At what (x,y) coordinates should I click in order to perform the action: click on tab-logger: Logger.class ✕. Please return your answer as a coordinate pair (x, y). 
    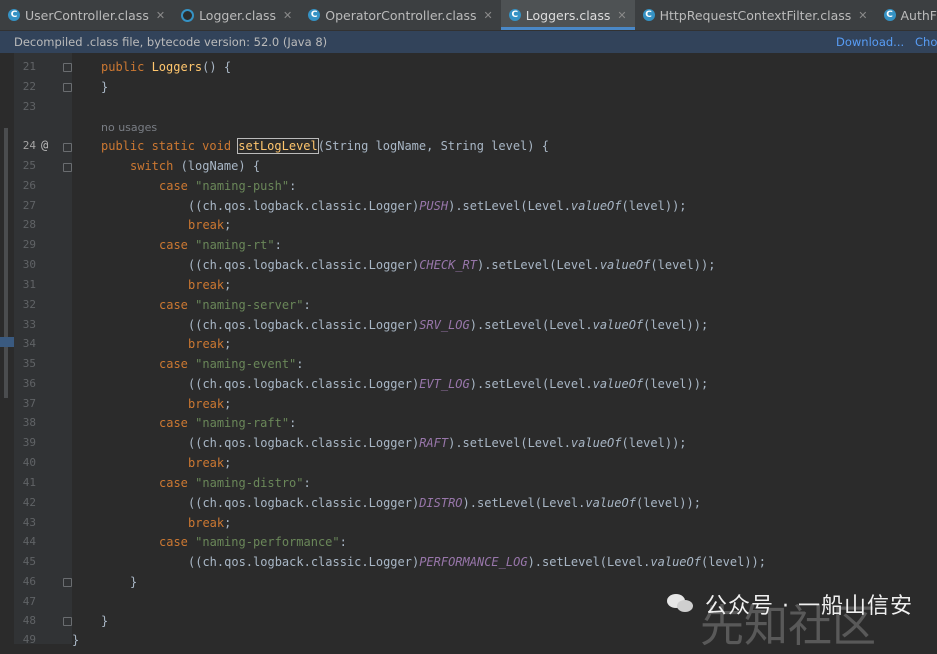
    Looking at the image, I should click on (236, 15).